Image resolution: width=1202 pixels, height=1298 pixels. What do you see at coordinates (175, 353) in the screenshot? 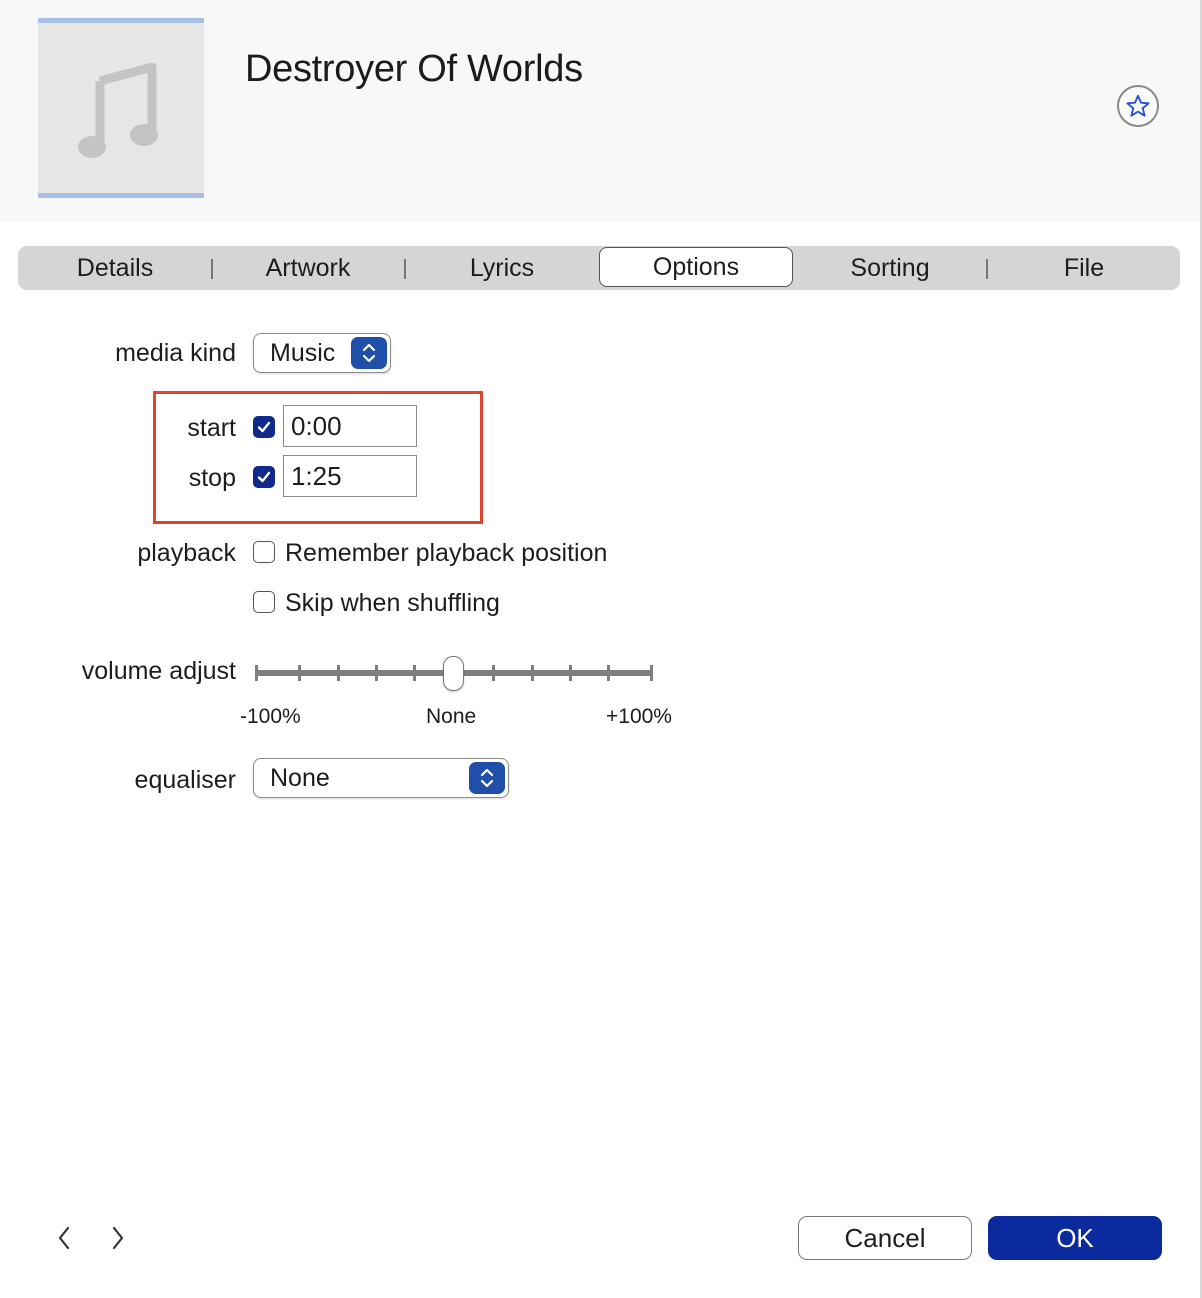
I see `media-kind-label: media kind` at bounding box center [175, 353].